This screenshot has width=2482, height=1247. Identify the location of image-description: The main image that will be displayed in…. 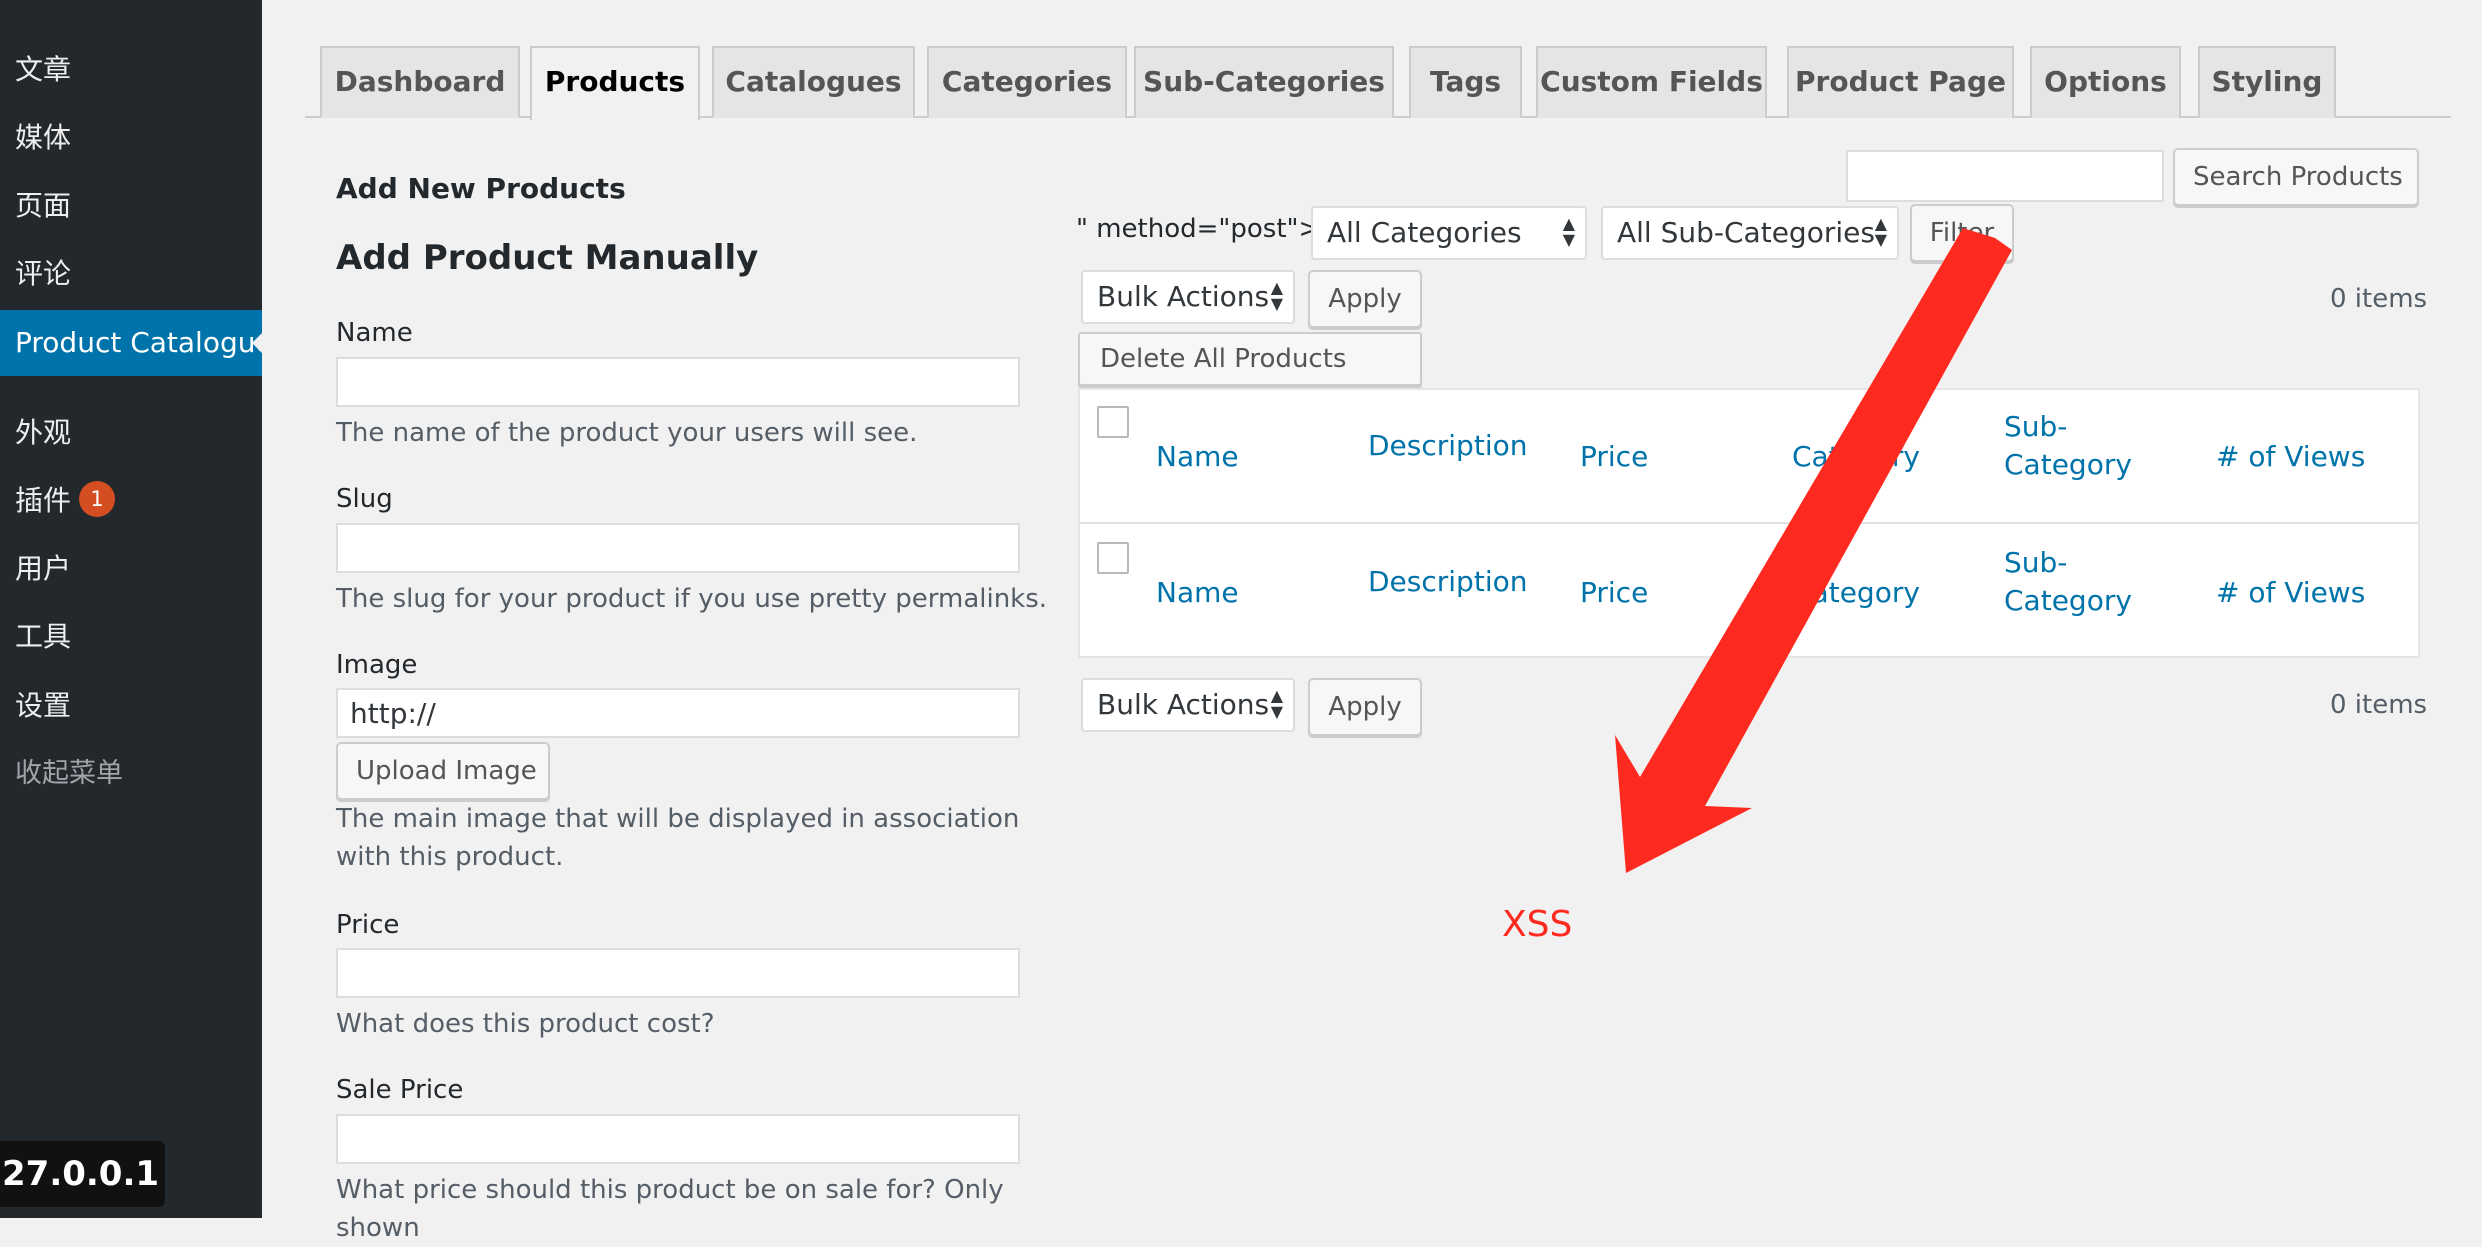
(678, 838).